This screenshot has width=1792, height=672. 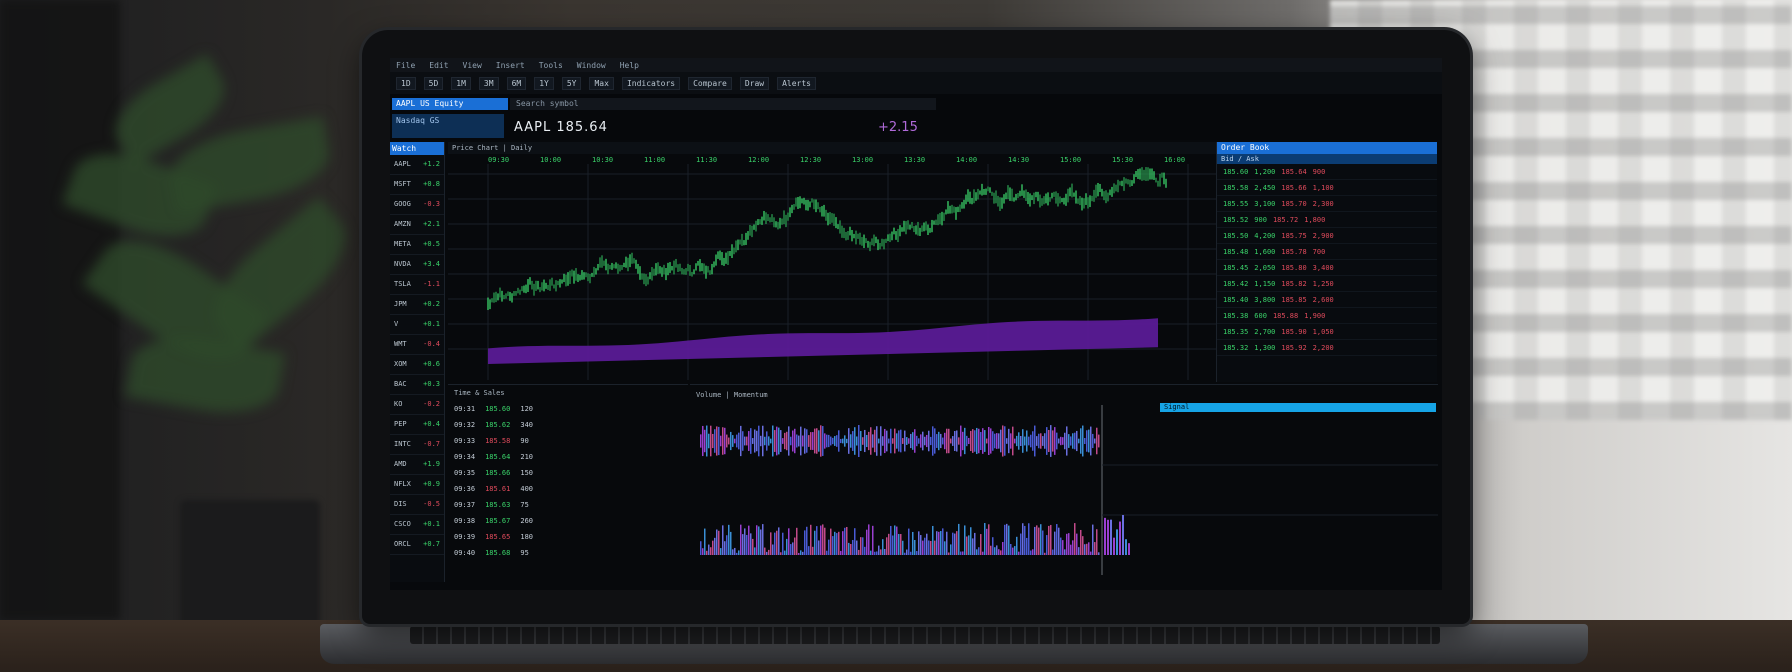 I want to click on trade-size: 400, so click(x=527, y=489).